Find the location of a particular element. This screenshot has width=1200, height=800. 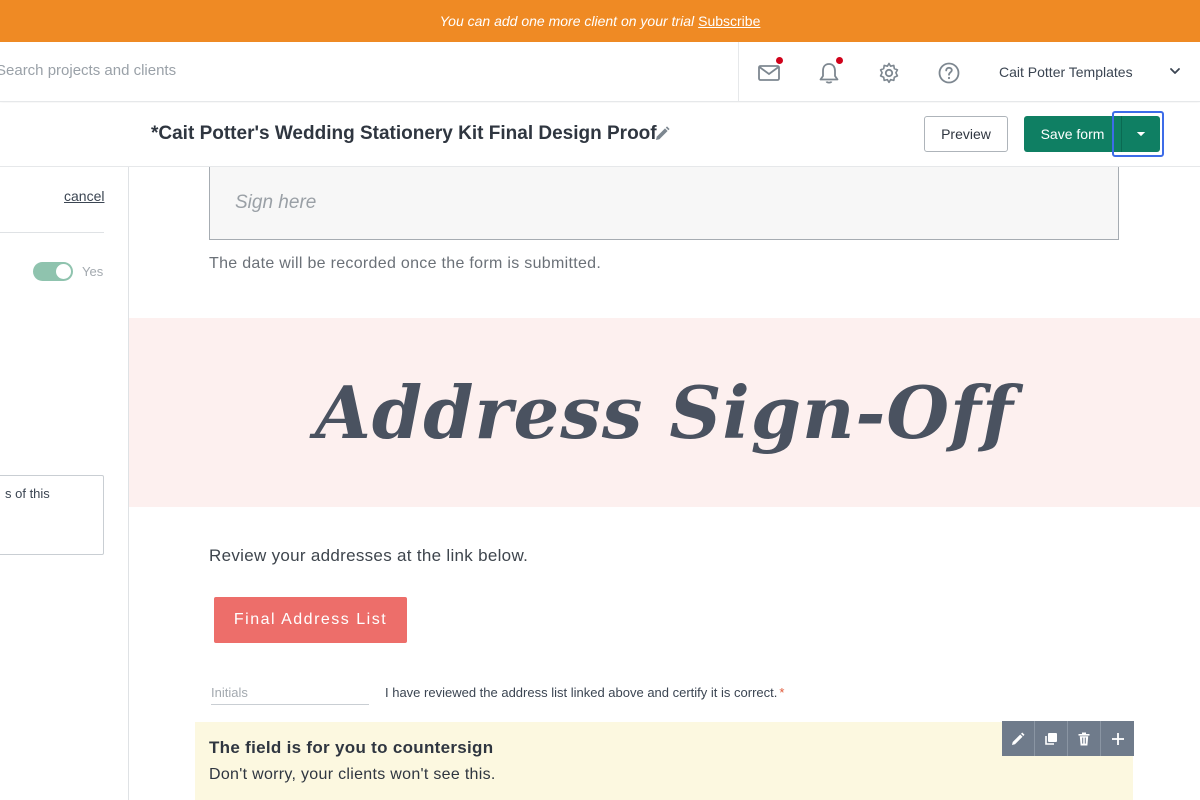

pencil-icon is located at coordinates (1018, 738).